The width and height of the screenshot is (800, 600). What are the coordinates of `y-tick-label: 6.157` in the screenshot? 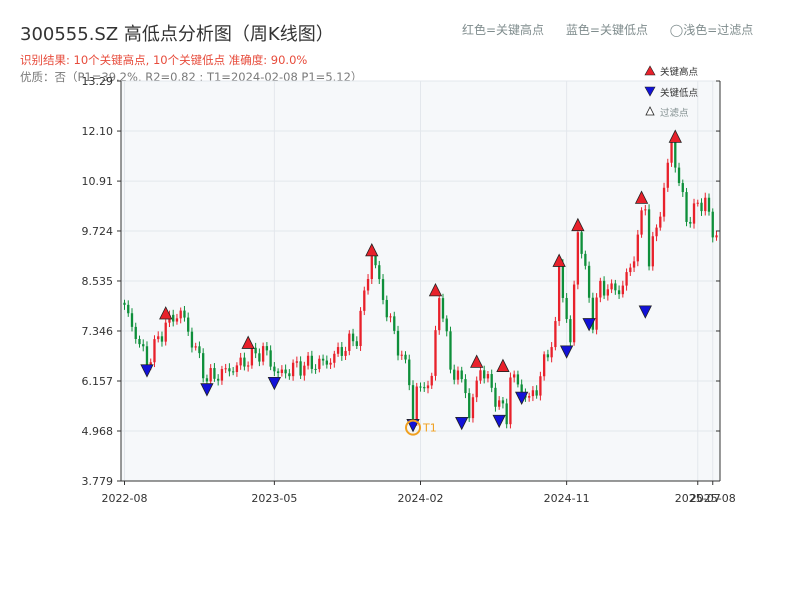 It's located at (98, 381).